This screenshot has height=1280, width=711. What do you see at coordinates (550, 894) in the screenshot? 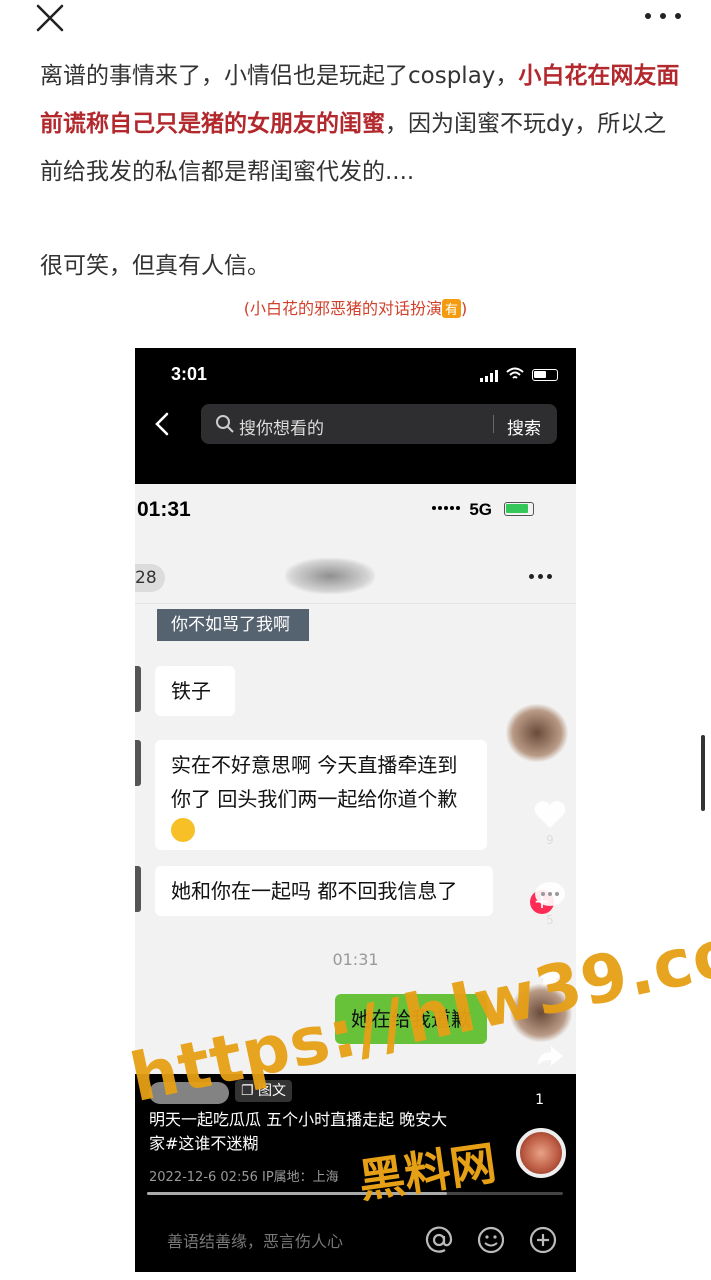
I see `comment-icon` at bounding box center [550, 894].